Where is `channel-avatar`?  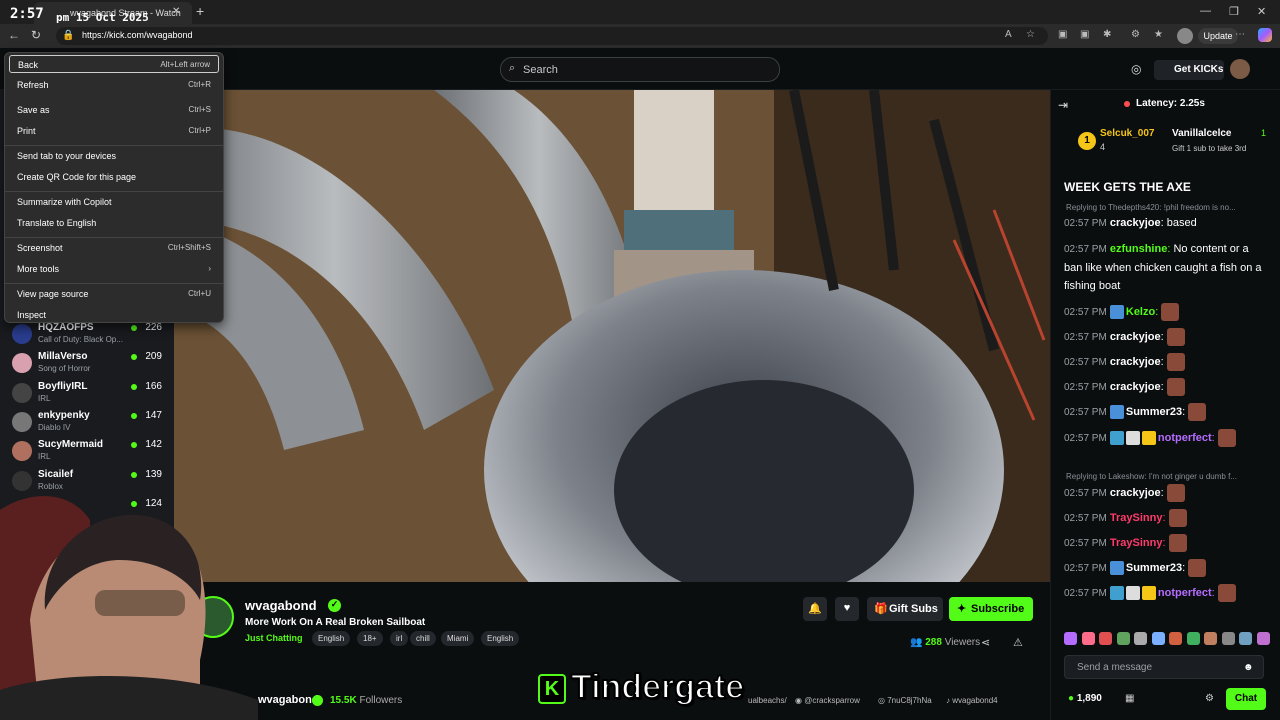
channel-avatar is located at coordinates (22, 363).